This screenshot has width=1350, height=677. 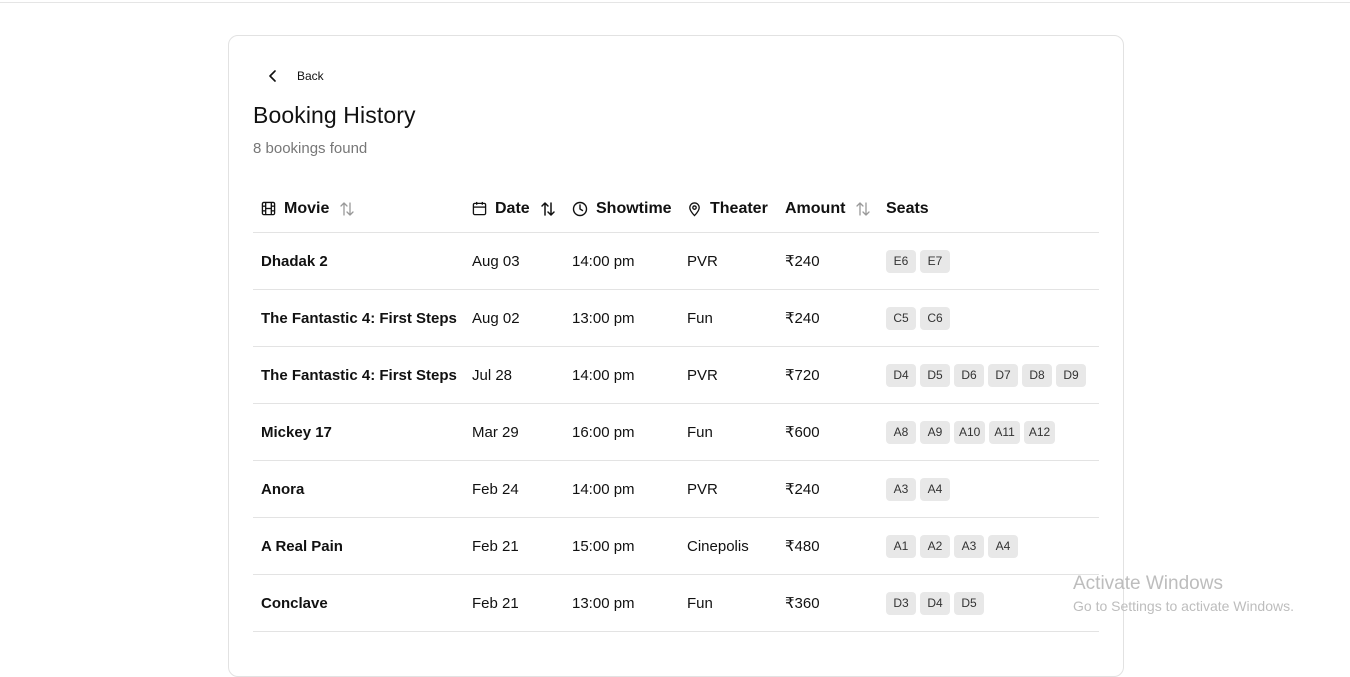 I want to click on column-amount-label: Amount, so click(x=815, y=208).